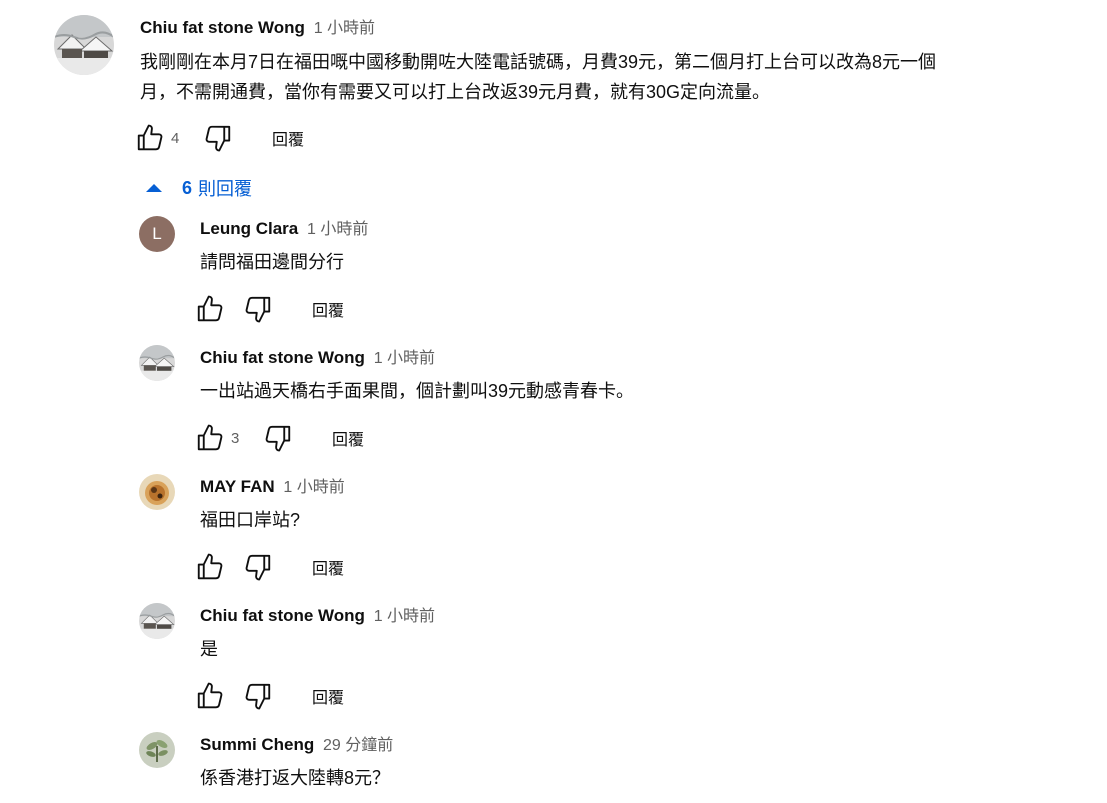  I want to click on reply-author: MAY FAN, so click(237, 486).